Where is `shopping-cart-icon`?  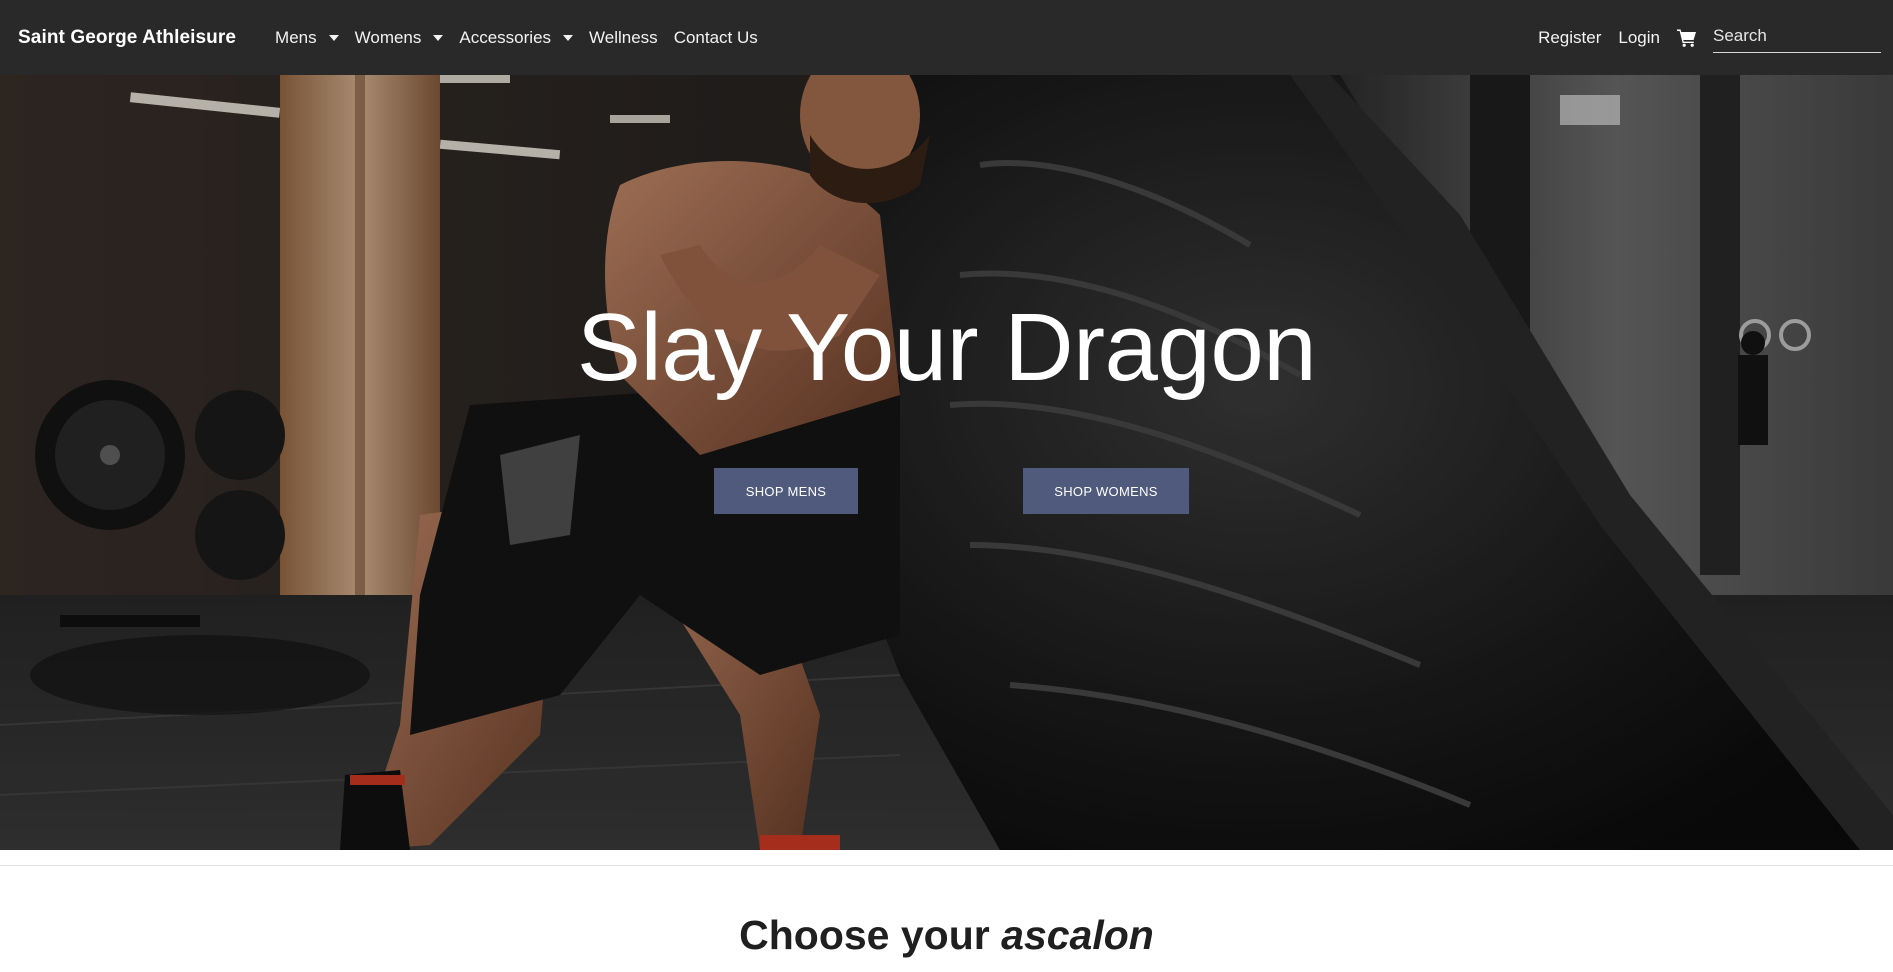
shopping-cart-icon is located at coordinates (1687, 38).